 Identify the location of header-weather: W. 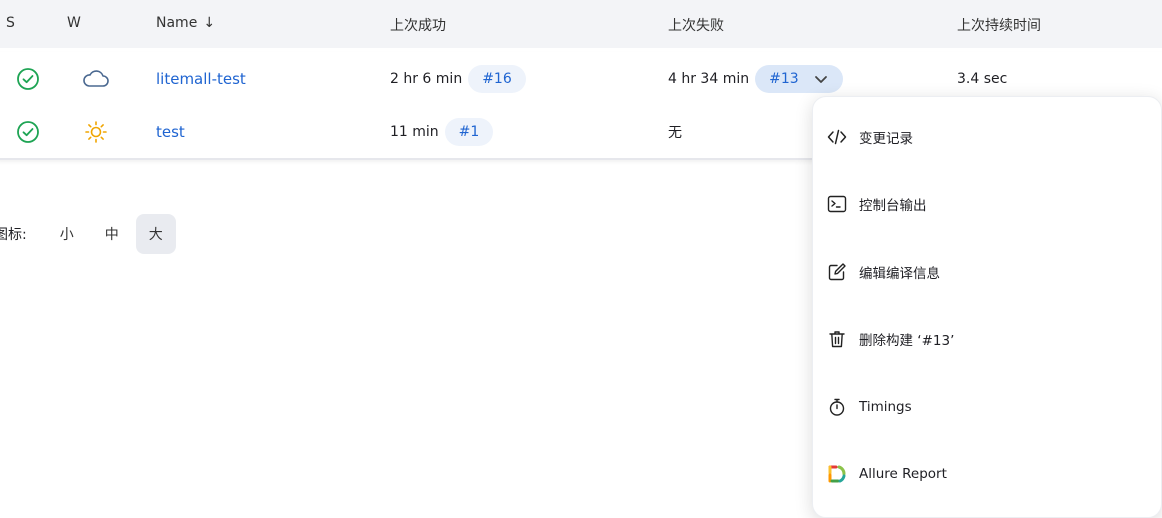
(74, 23).